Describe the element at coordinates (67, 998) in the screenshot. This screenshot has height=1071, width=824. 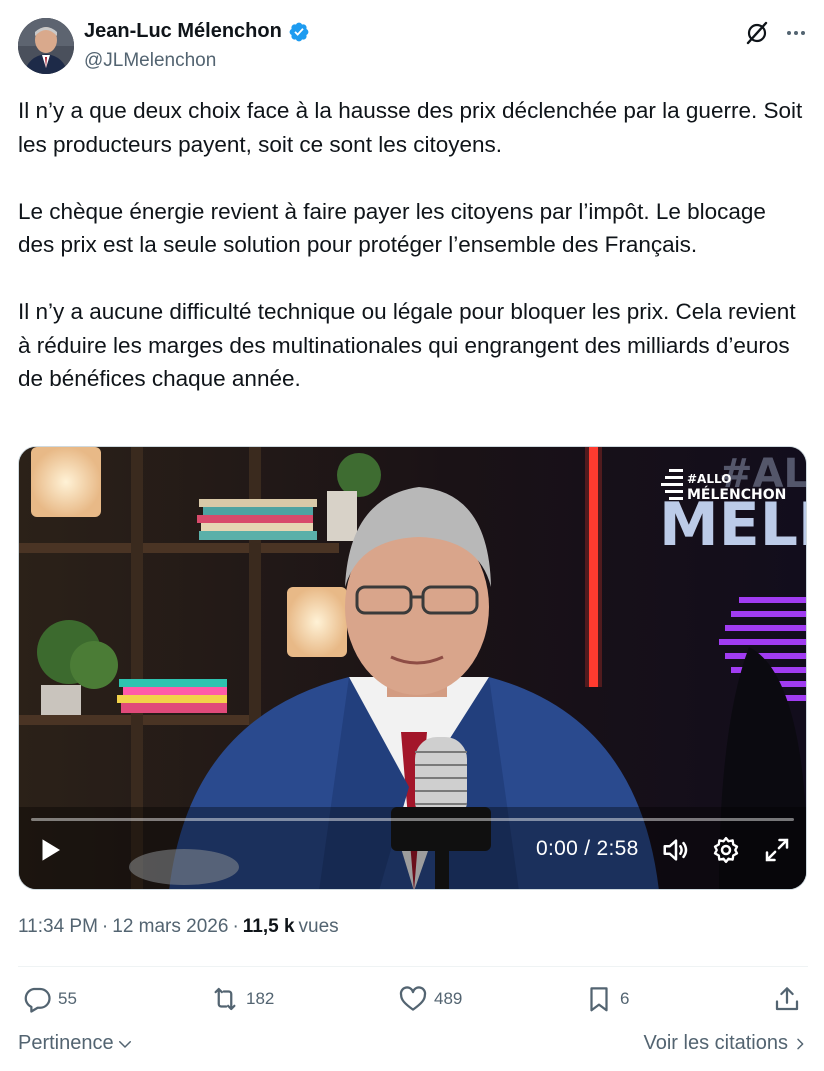
I see `reply-count: 55` at that location.